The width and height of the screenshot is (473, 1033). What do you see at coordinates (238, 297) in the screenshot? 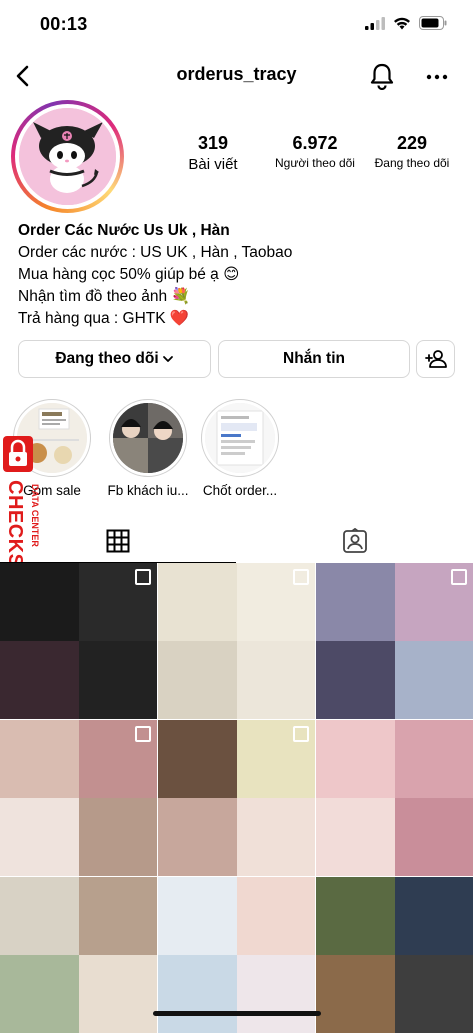
I see `bio-line: Nhận tìm đồ theo ảnh 💐` at bounding box center [238, 297].